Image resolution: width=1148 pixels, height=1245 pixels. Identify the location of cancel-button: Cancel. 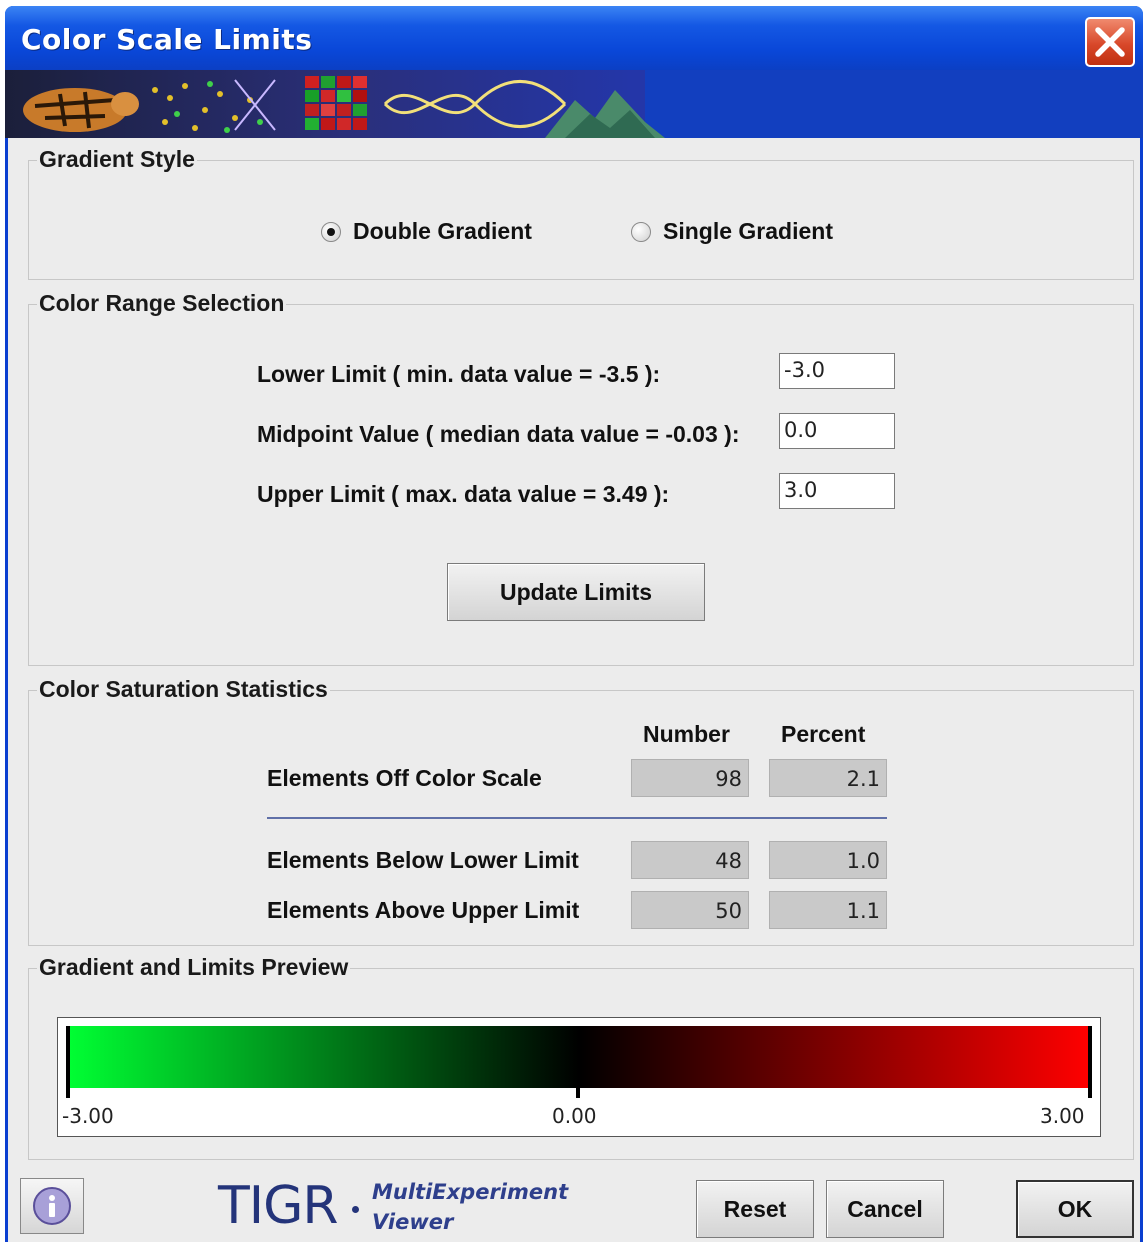
(885, 1209).